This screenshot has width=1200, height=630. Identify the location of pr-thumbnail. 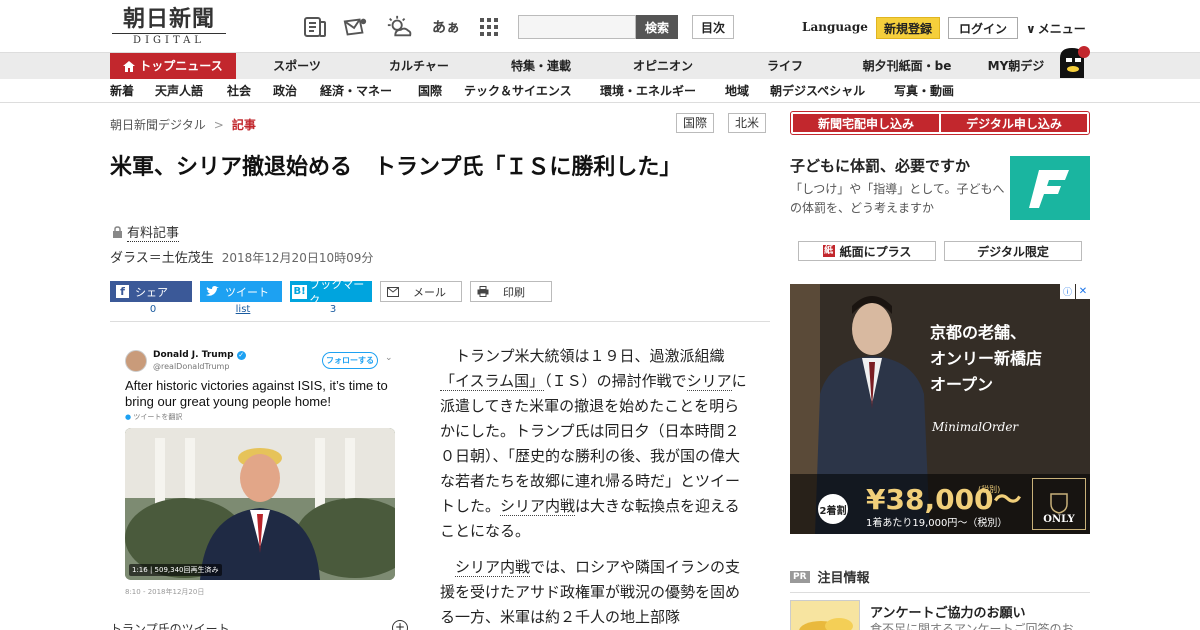
(825, 615).